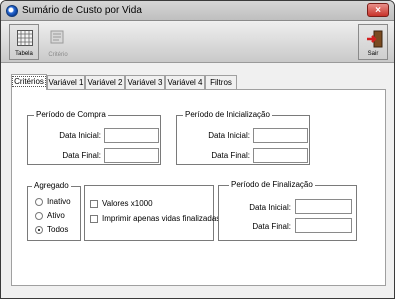 The width and height of the screenshot is (395, 299). What do you see at coordinates (131, 135) in the screenshot?
I see `compra-data-inicial-input` at bounding box center [131, 135].